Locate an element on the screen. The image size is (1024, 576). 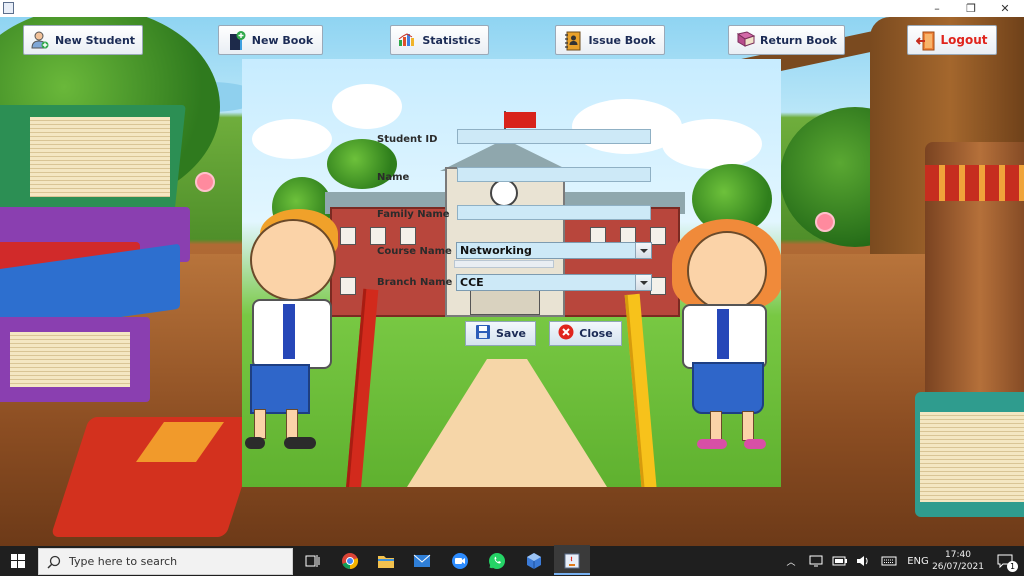
battery-button is located at coordinates (840, 561).